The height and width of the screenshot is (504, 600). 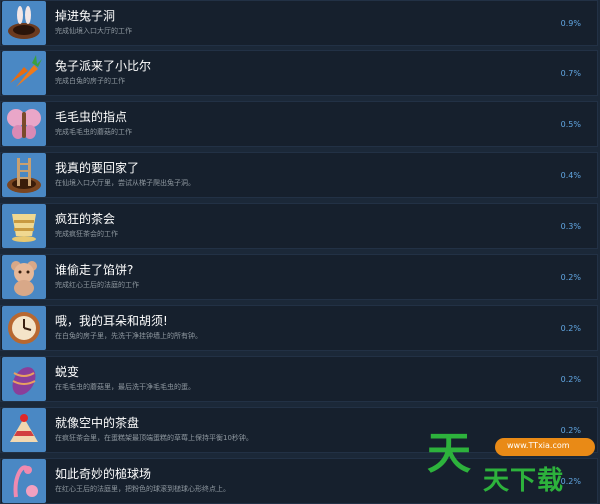 What do you see at coordinates (299, 379) in the screenshot?
I see `achievement-row: 蜕变 在毛毛虫的蘑菇里，最后洗干净毛毛虫的蛋。 0.2%` at bounding box center [299, 379].